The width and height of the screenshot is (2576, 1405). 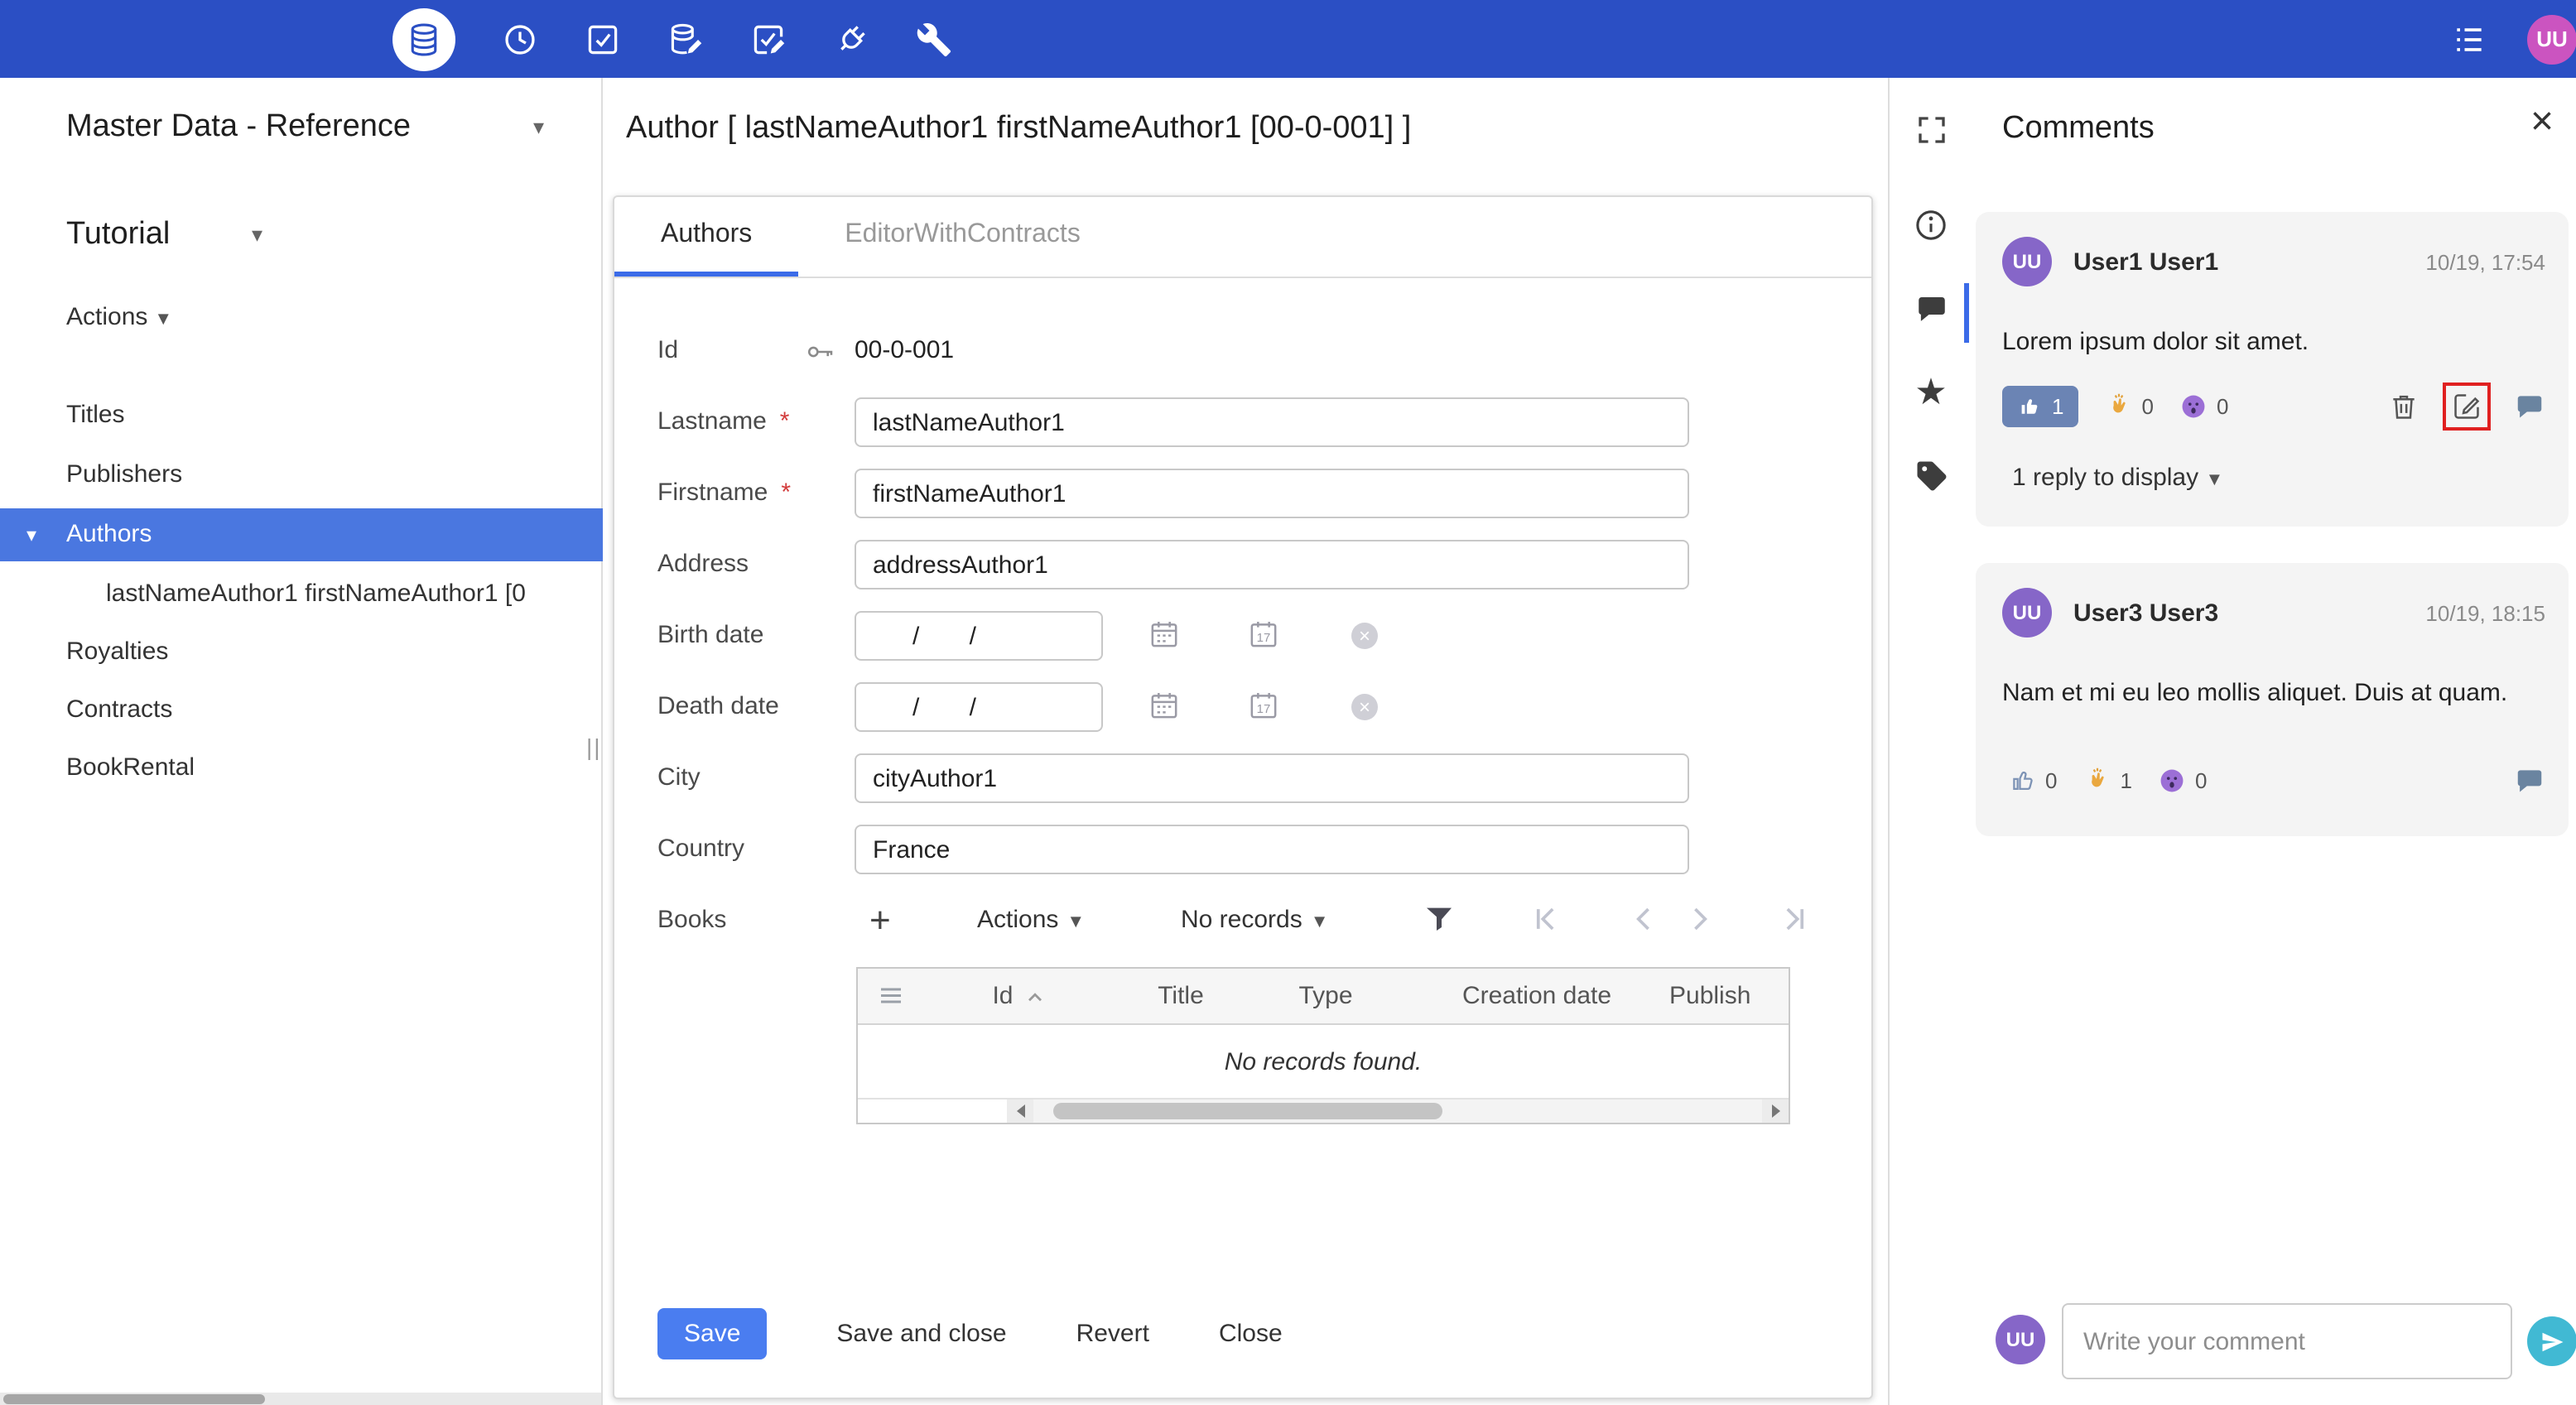 I want to click on like-button: 1, so click(x=2040, y=406).